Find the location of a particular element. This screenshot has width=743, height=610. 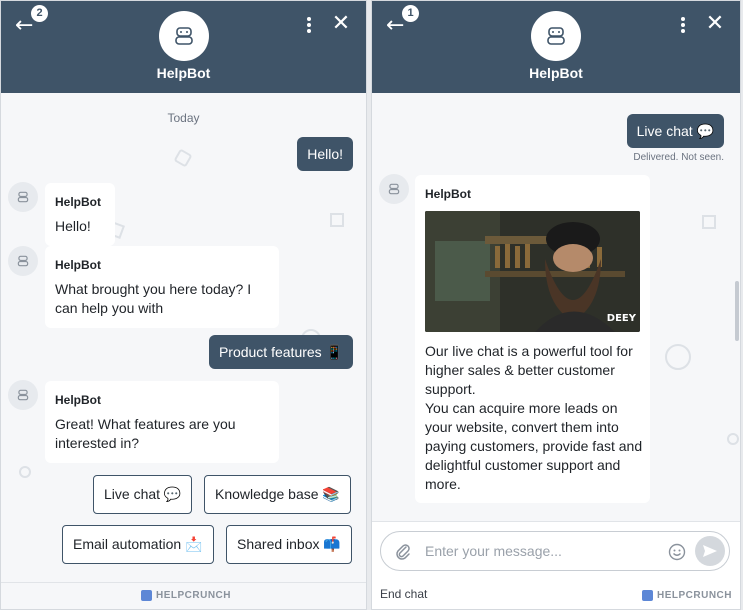

gif-image: DEEY is located at coordinates (532, 271).